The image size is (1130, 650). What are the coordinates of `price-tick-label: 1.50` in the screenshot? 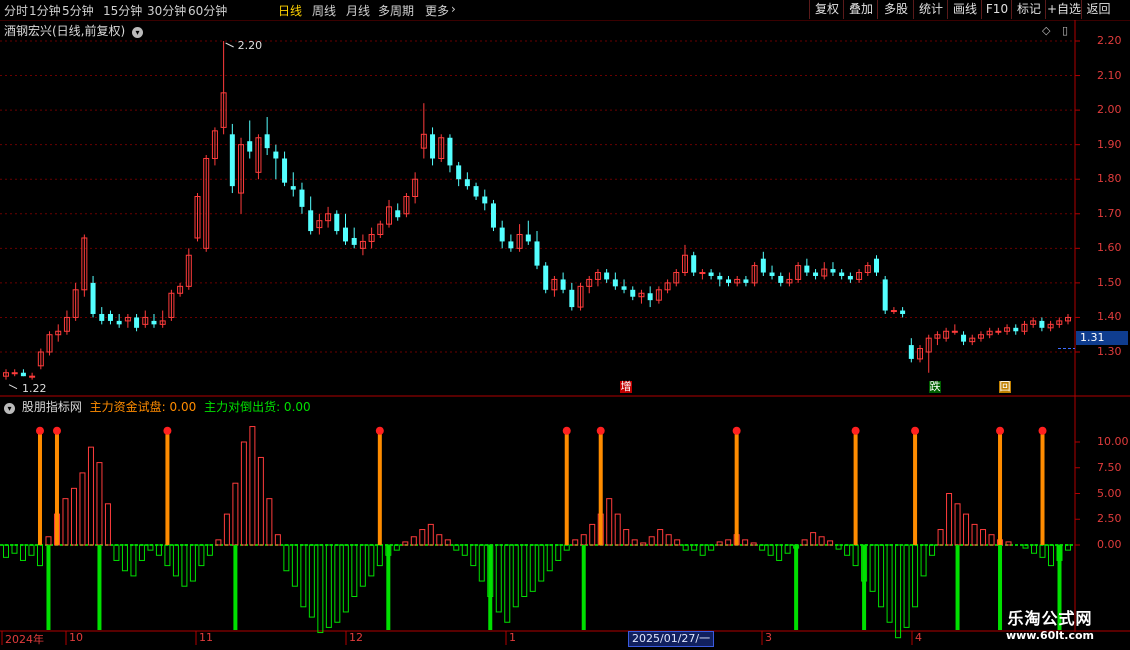 It's located at (1109, 282).